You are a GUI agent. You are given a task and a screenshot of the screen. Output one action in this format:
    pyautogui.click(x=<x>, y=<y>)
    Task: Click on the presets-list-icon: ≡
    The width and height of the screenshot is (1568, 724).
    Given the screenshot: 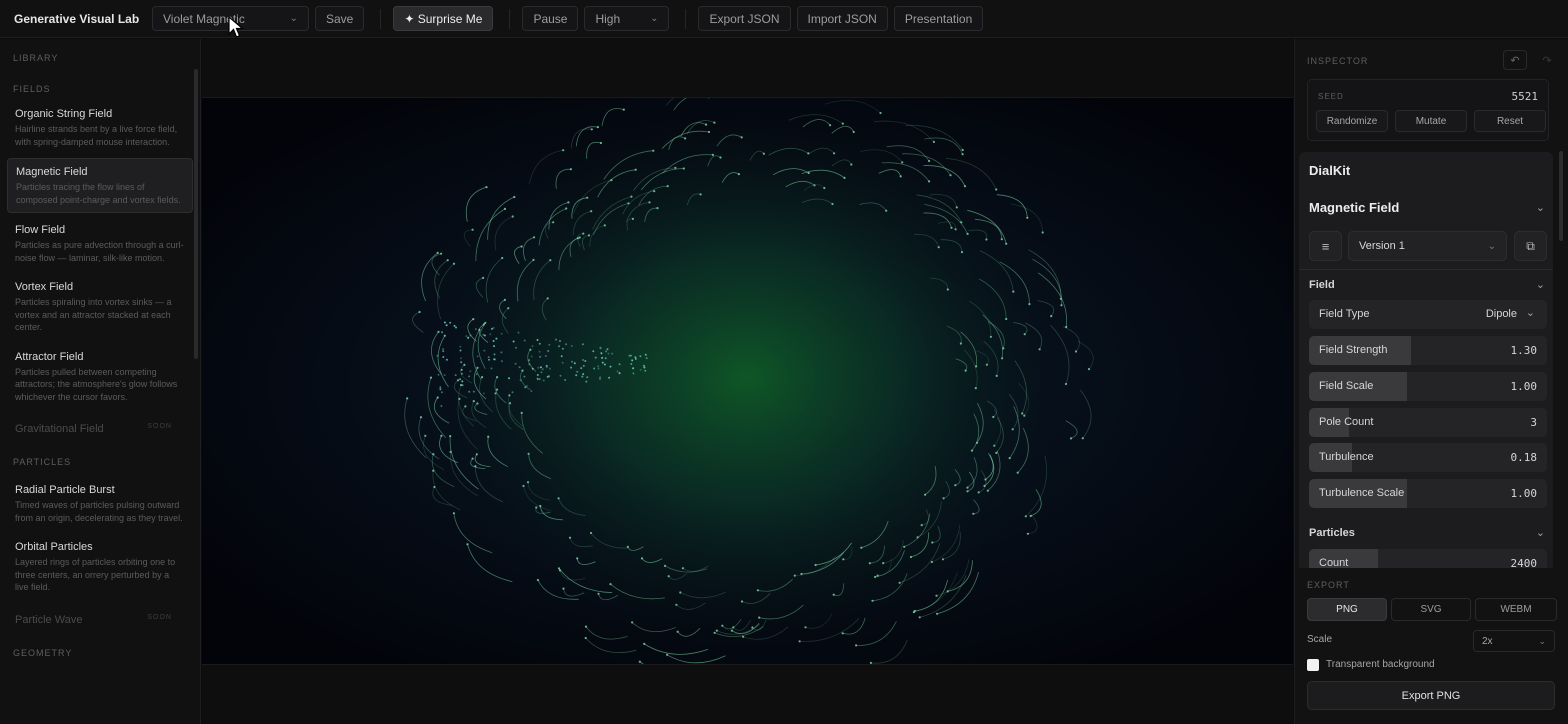 What is the action you would take?
    pyautogui.click(x=1325, y=246)
    